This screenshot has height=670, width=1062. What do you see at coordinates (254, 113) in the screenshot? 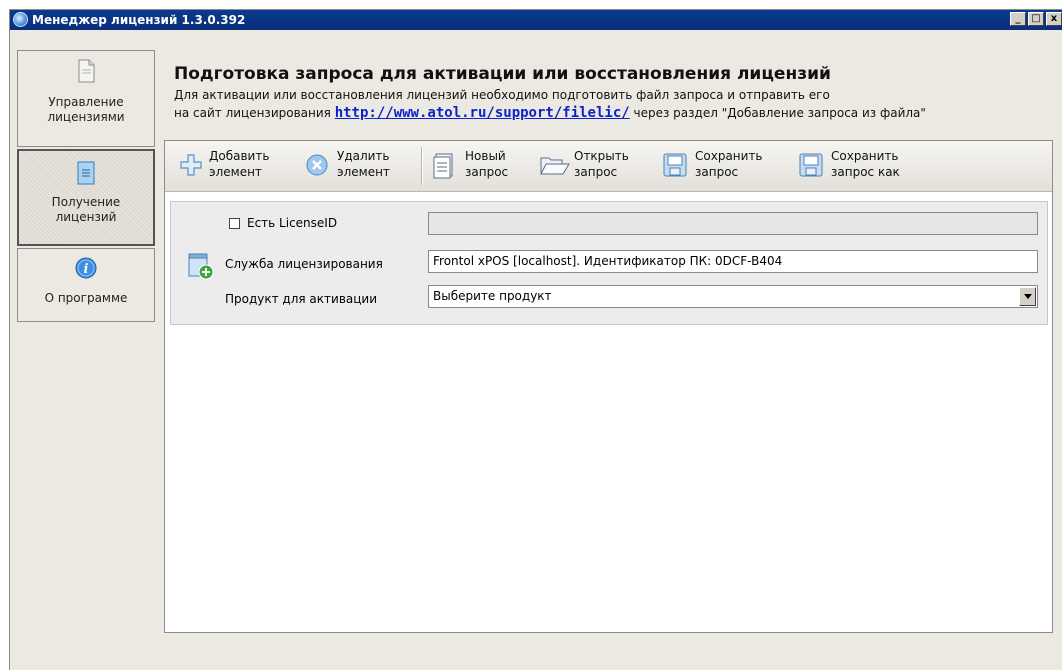
I see `description-prefix: на сайт лицензирования` at bounding box center [254, 113].